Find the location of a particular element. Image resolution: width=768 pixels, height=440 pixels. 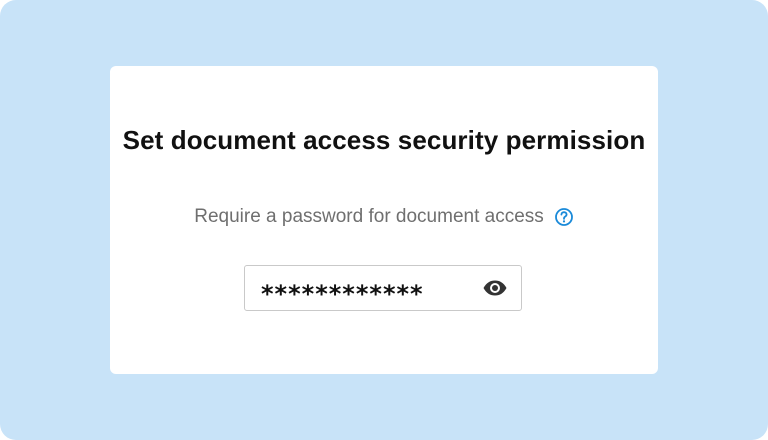

dialog-title: Set document access security permission is located at coordinates (384, 140).